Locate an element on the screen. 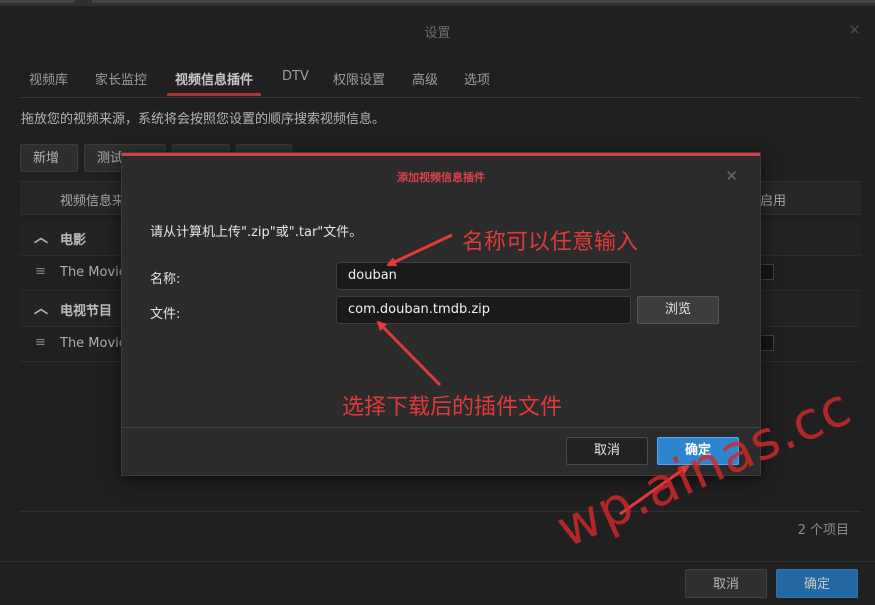 The image size is (875, 605). close-icon: ✕ is located at coordinates (731, 176).